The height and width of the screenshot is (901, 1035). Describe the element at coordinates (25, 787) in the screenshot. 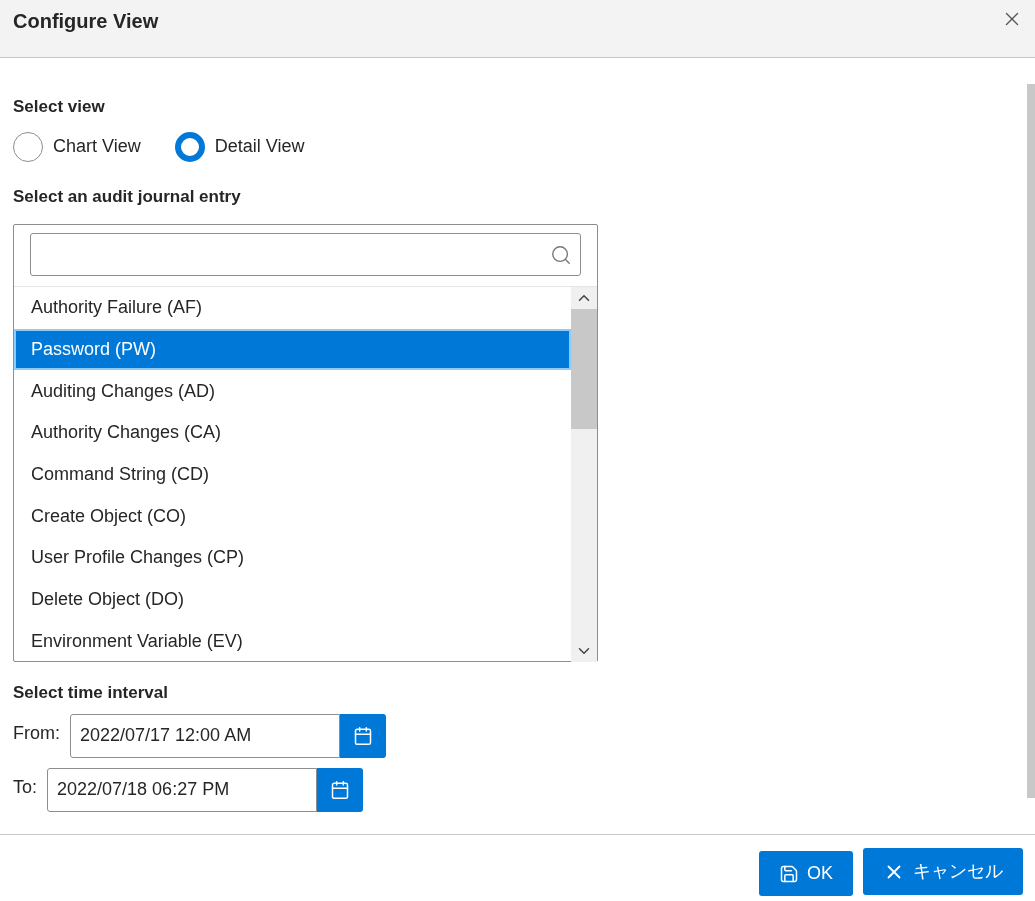

I see `field-label: To:` at that location.